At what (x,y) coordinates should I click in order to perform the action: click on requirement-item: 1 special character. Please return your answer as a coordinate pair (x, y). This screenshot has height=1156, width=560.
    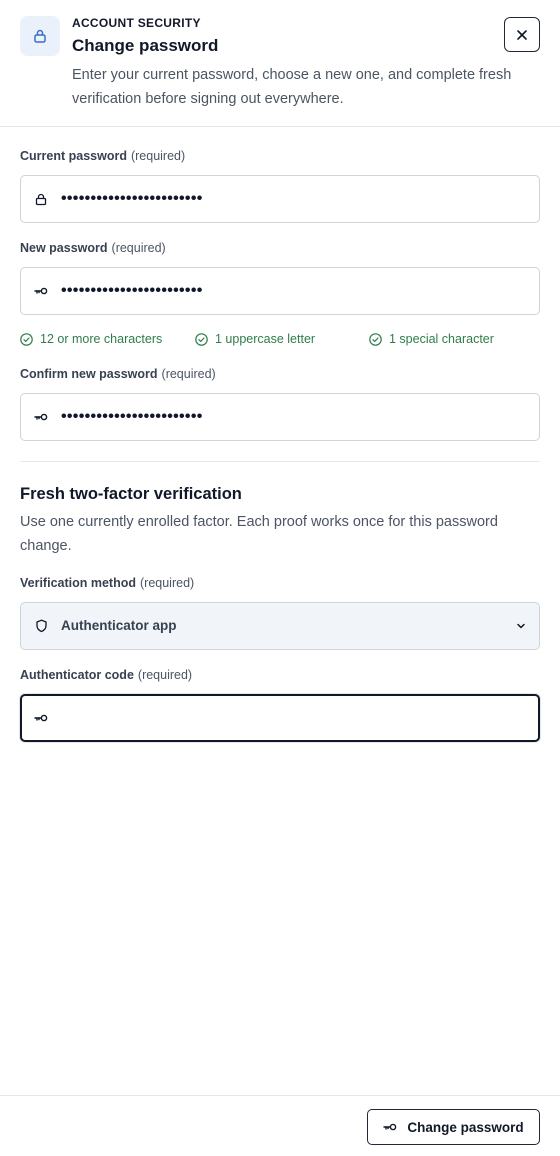
    Looking at the image, I should click on (431, 339).